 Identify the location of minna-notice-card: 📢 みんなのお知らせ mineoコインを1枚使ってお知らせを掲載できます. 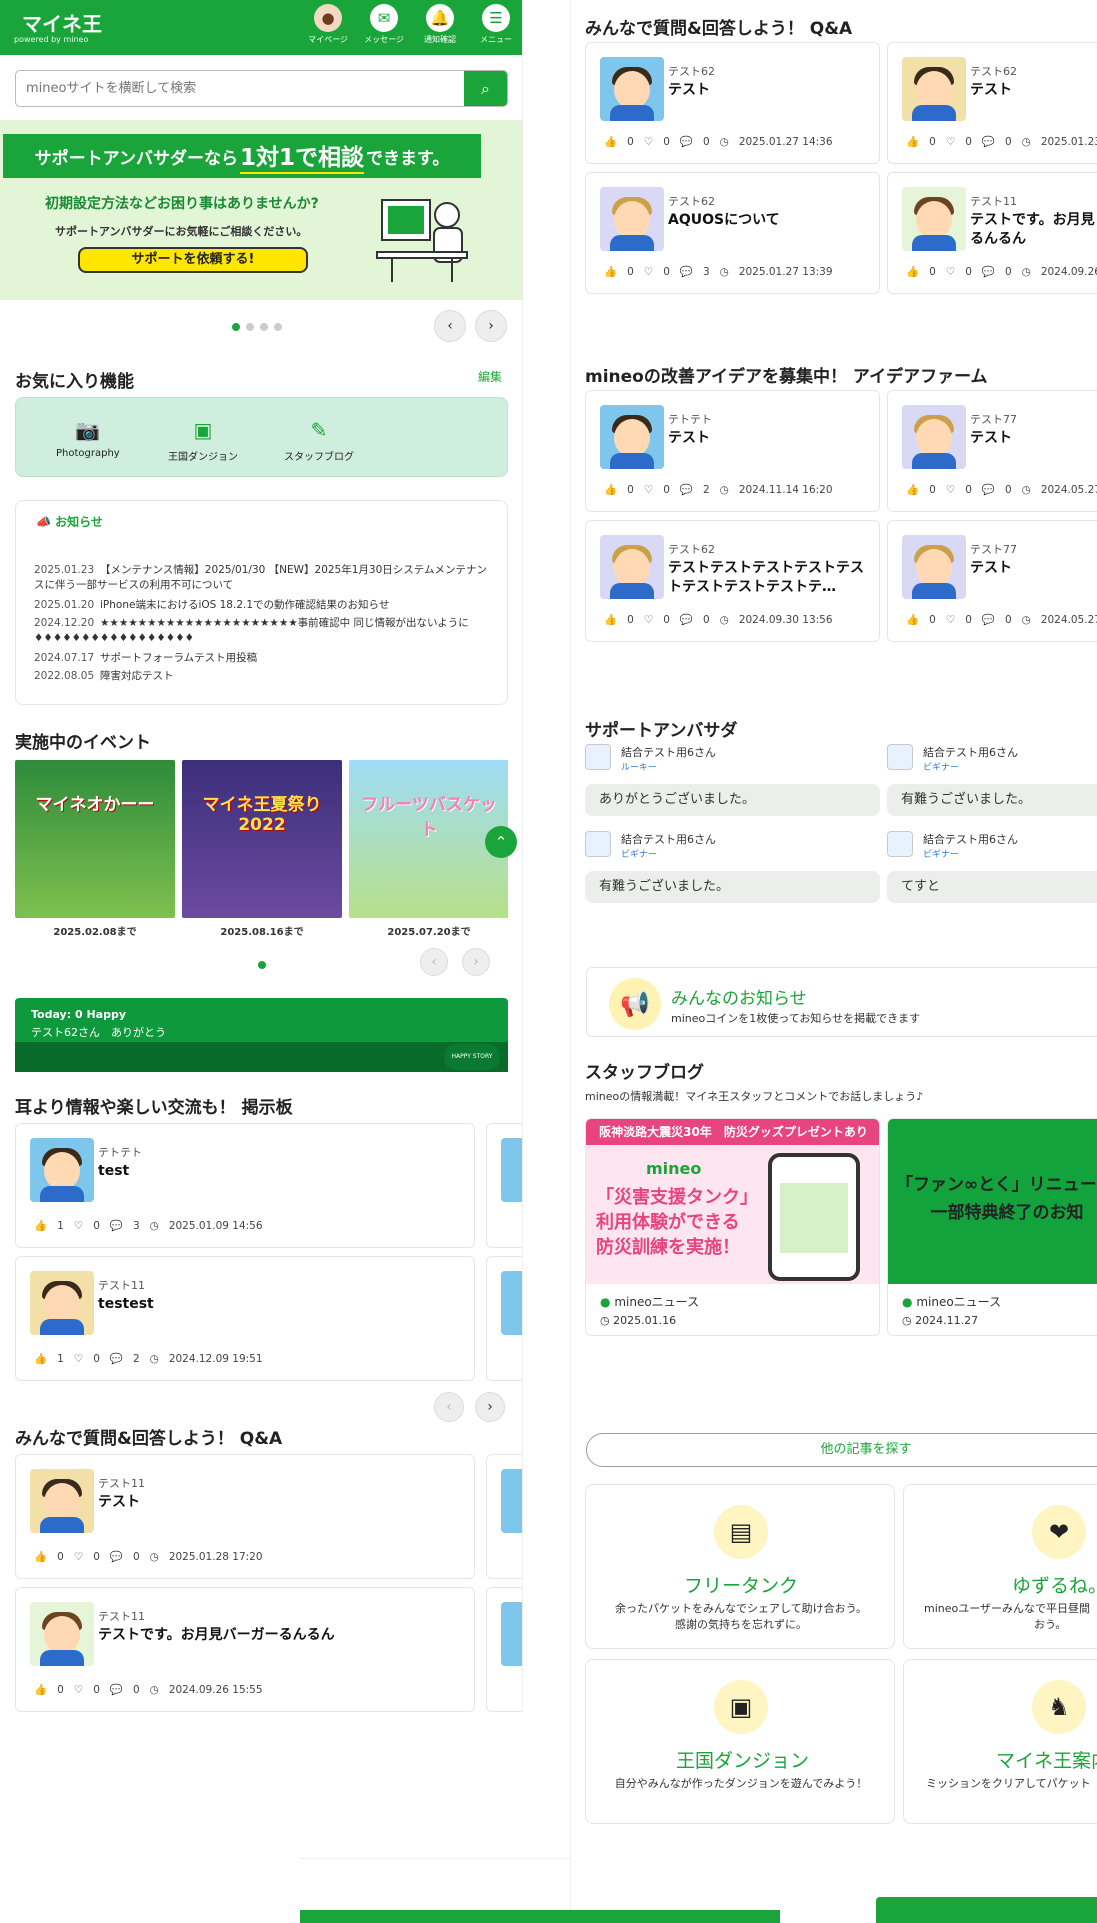
(841, 1002).